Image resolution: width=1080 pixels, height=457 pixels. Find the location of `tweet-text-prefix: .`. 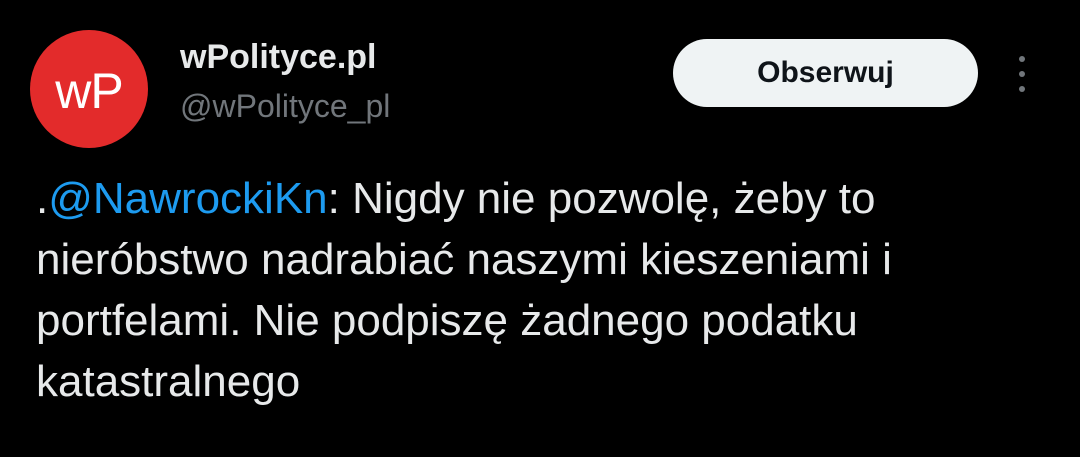

tweet-text-prefix: . is located at coordinates (42, 198).